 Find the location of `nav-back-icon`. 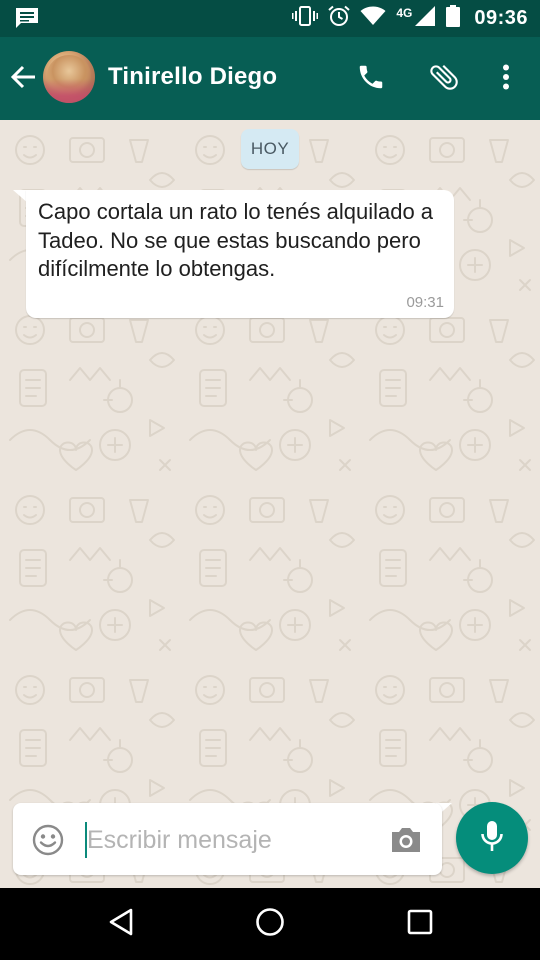

nav-back-icon is located at coordinates (121, 924).